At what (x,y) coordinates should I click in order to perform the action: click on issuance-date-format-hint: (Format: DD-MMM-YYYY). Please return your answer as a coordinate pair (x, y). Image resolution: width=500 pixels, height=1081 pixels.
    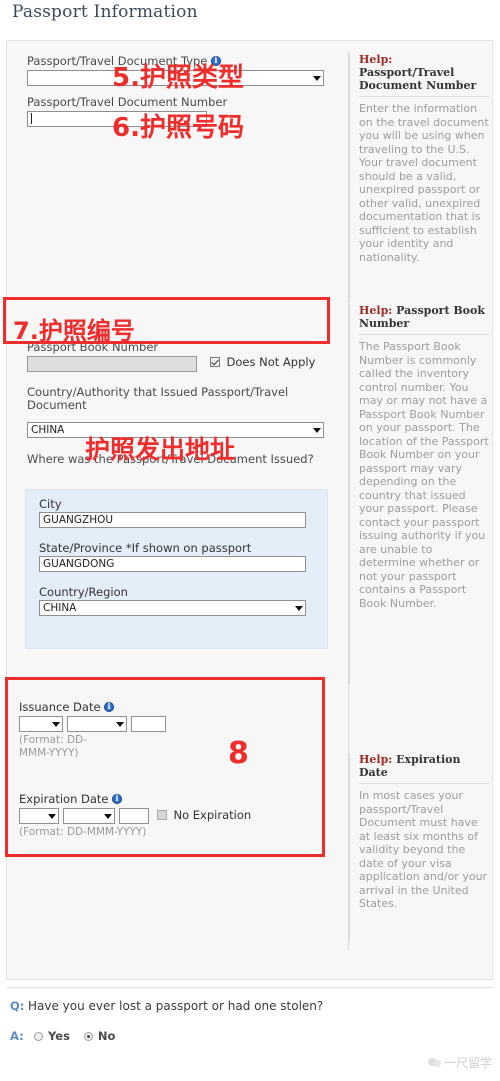
    Looking at the image, I should click on (53, 746).